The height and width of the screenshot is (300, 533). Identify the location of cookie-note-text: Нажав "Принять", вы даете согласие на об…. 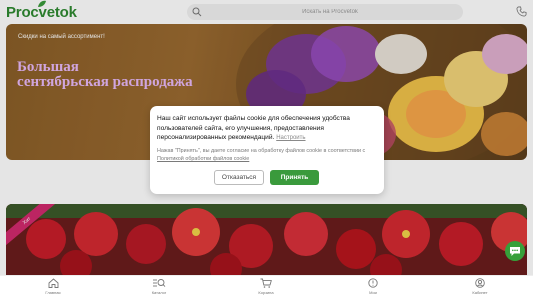
(261, 151).